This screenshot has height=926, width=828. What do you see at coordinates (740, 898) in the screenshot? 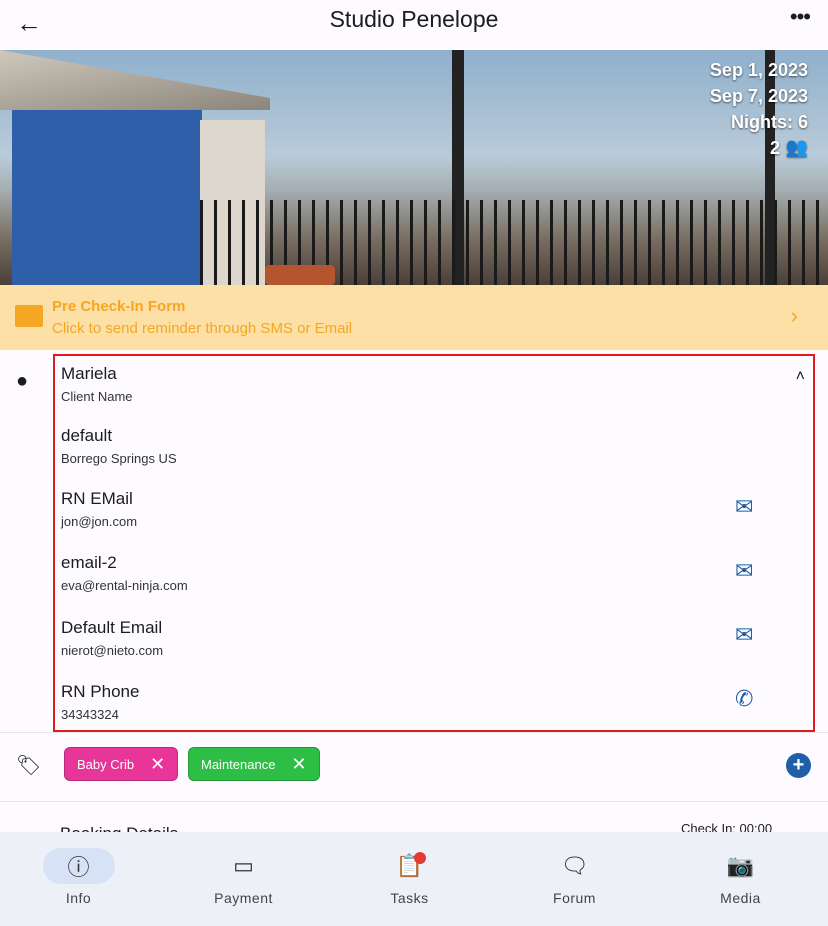
I see `nav-label: Media` at bounding box center [740, 898].